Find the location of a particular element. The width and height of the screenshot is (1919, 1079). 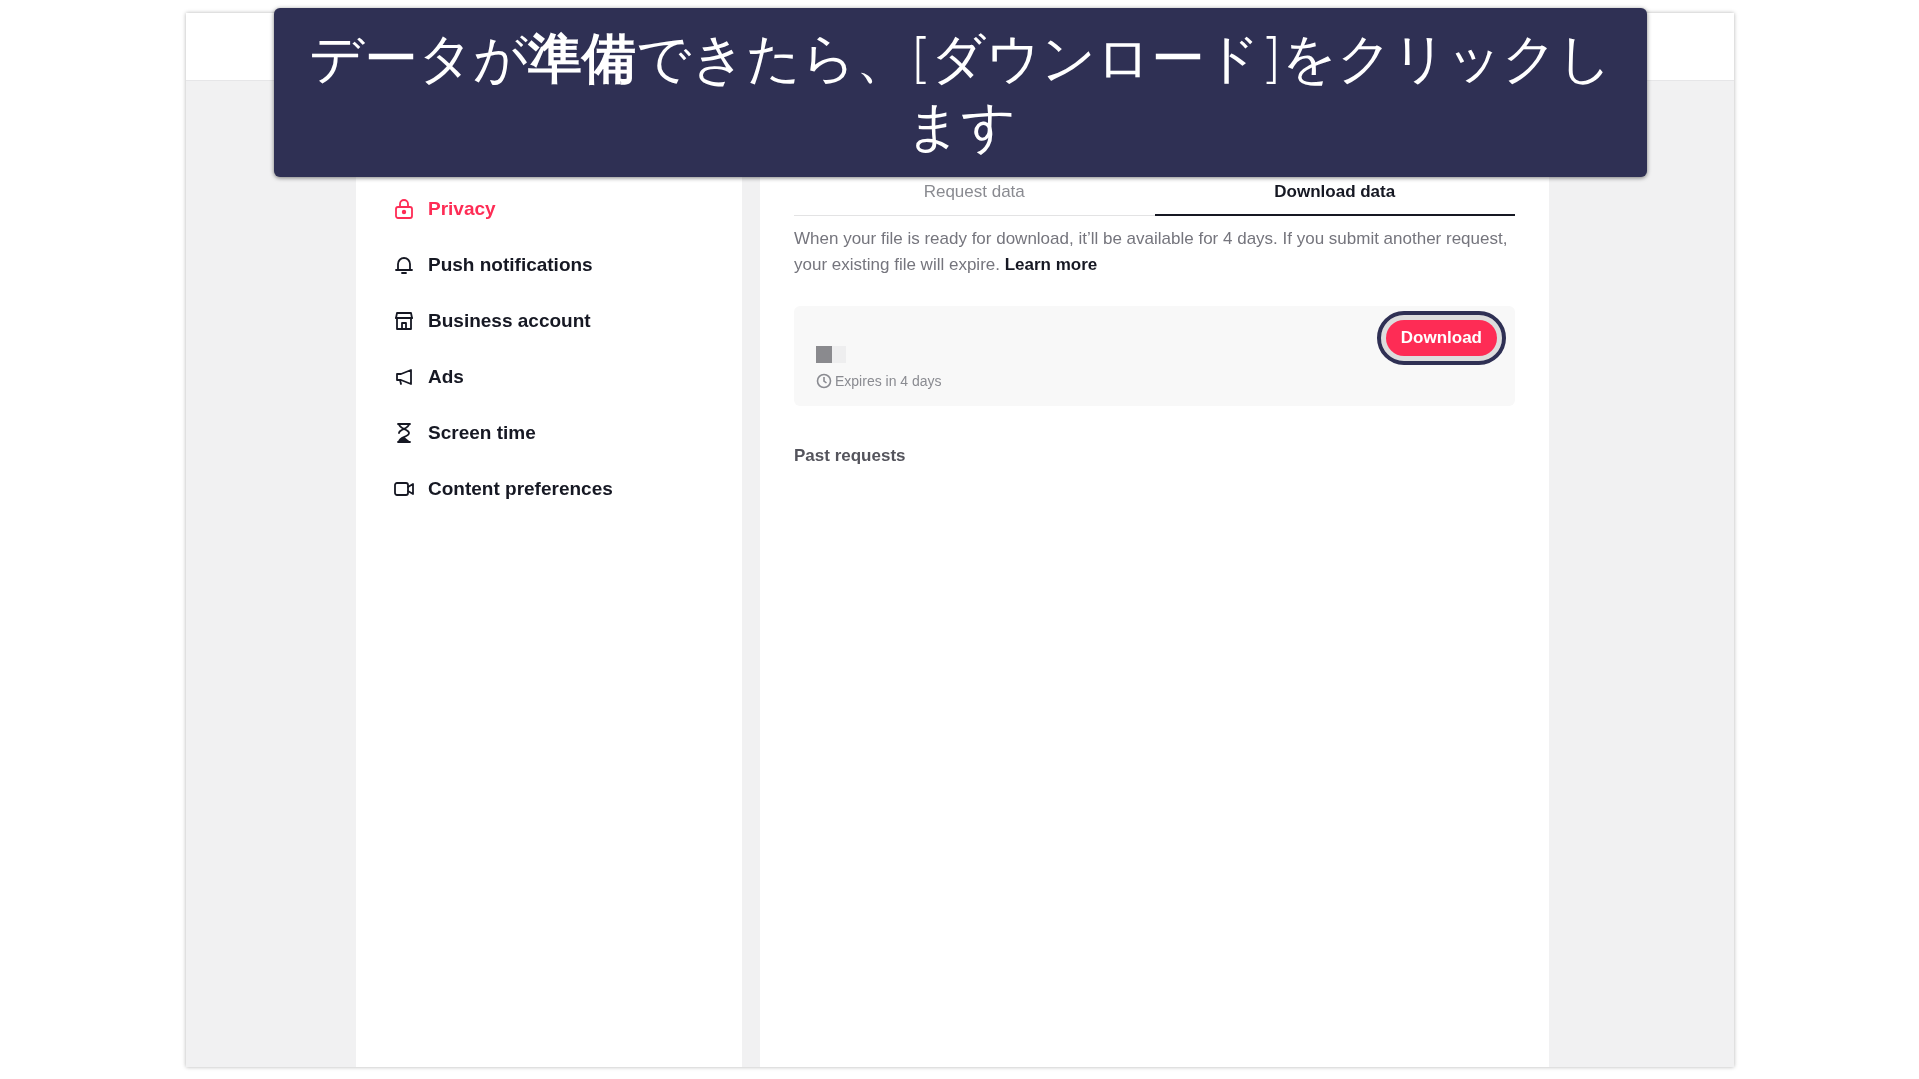

sidebar-item: Screen time is located at coordinates (549, 433).